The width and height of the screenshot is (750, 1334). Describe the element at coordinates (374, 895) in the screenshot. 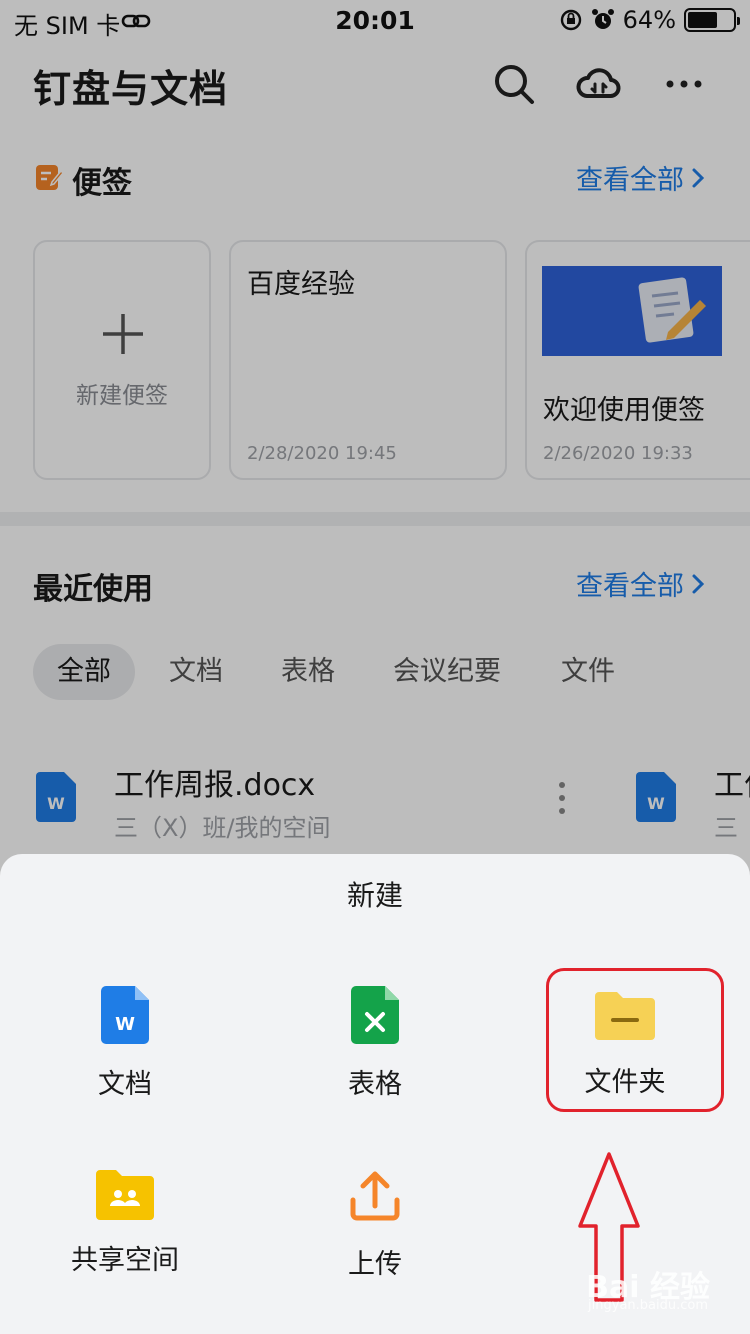

I see `sheet-title: 新建` at that location.